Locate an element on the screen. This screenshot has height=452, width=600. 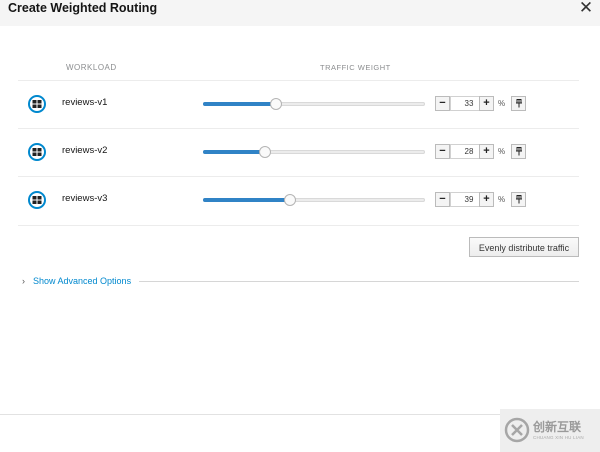
workload-row: reviews-v2 − + % is located at coordinates (300, 152).